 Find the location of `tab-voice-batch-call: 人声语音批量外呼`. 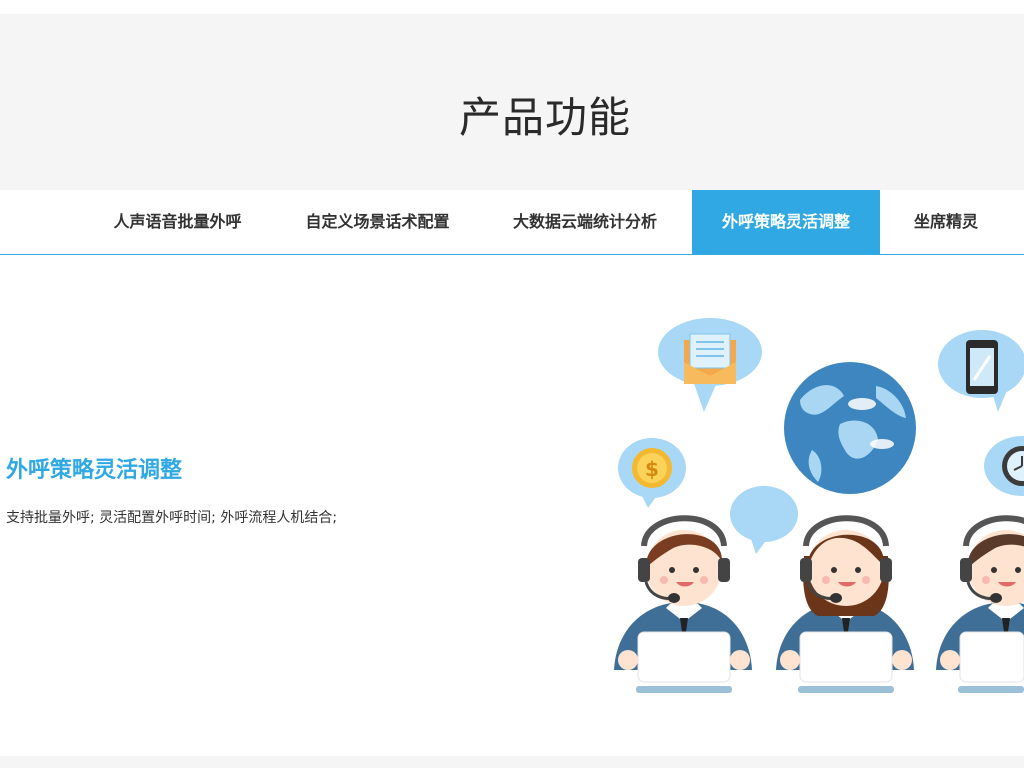

tab-voice-batch-call: 人声语音批量外呼 is located at coordinates (177, 222).